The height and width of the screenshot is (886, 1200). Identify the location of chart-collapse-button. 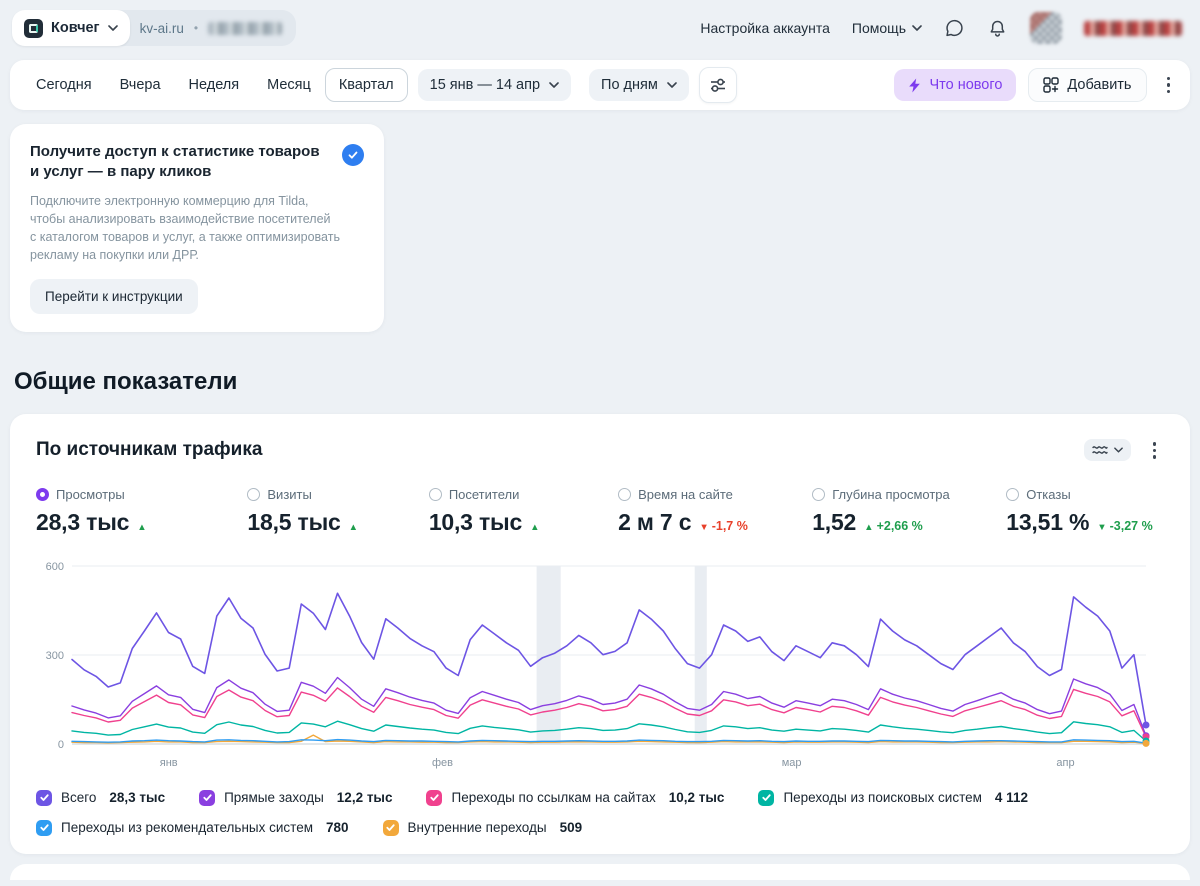
(1107, 450).